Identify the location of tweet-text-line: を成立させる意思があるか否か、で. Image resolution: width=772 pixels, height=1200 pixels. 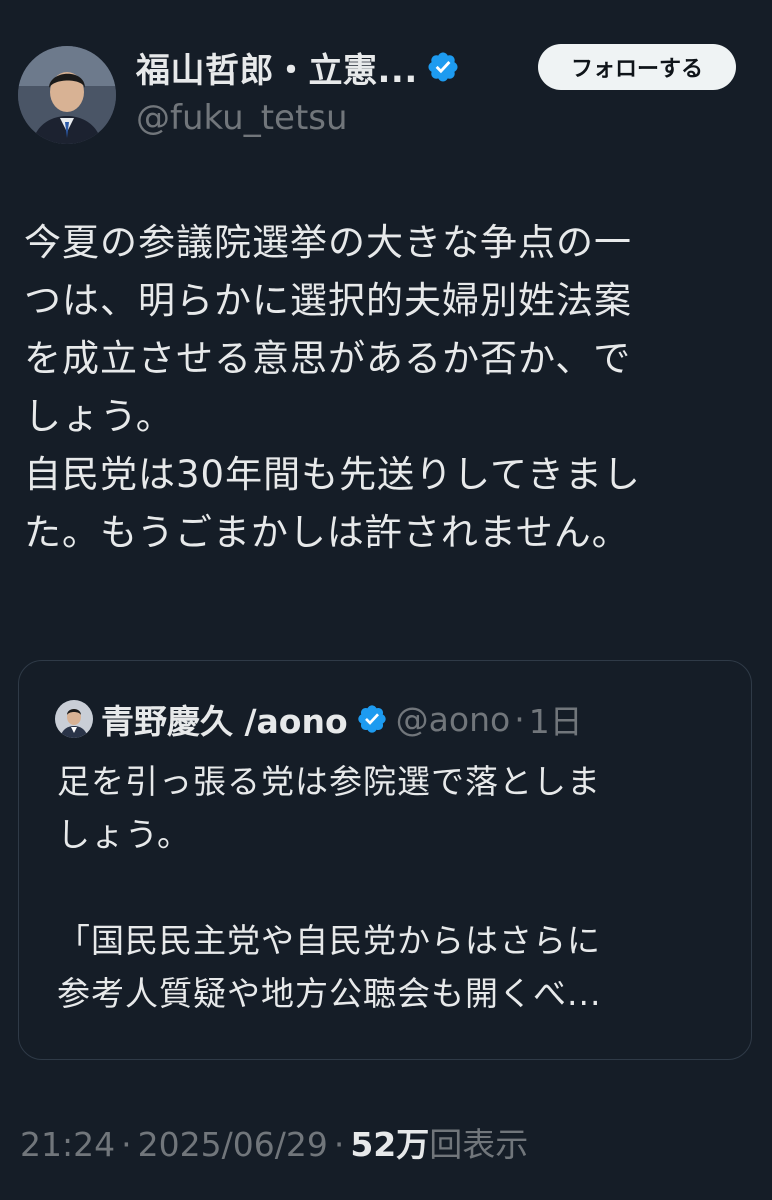
(328, 358).